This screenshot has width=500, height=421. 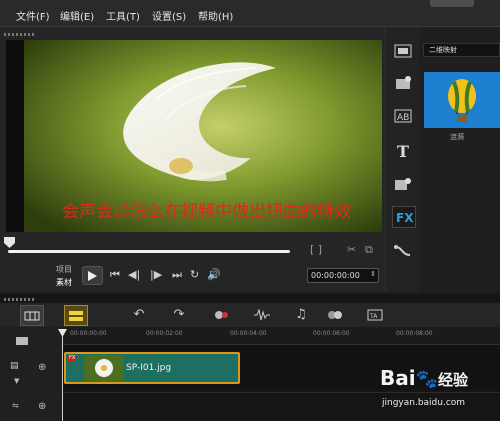 I want to click on ruler-tick: 00:00:08:00, so click(x=414, y=333).